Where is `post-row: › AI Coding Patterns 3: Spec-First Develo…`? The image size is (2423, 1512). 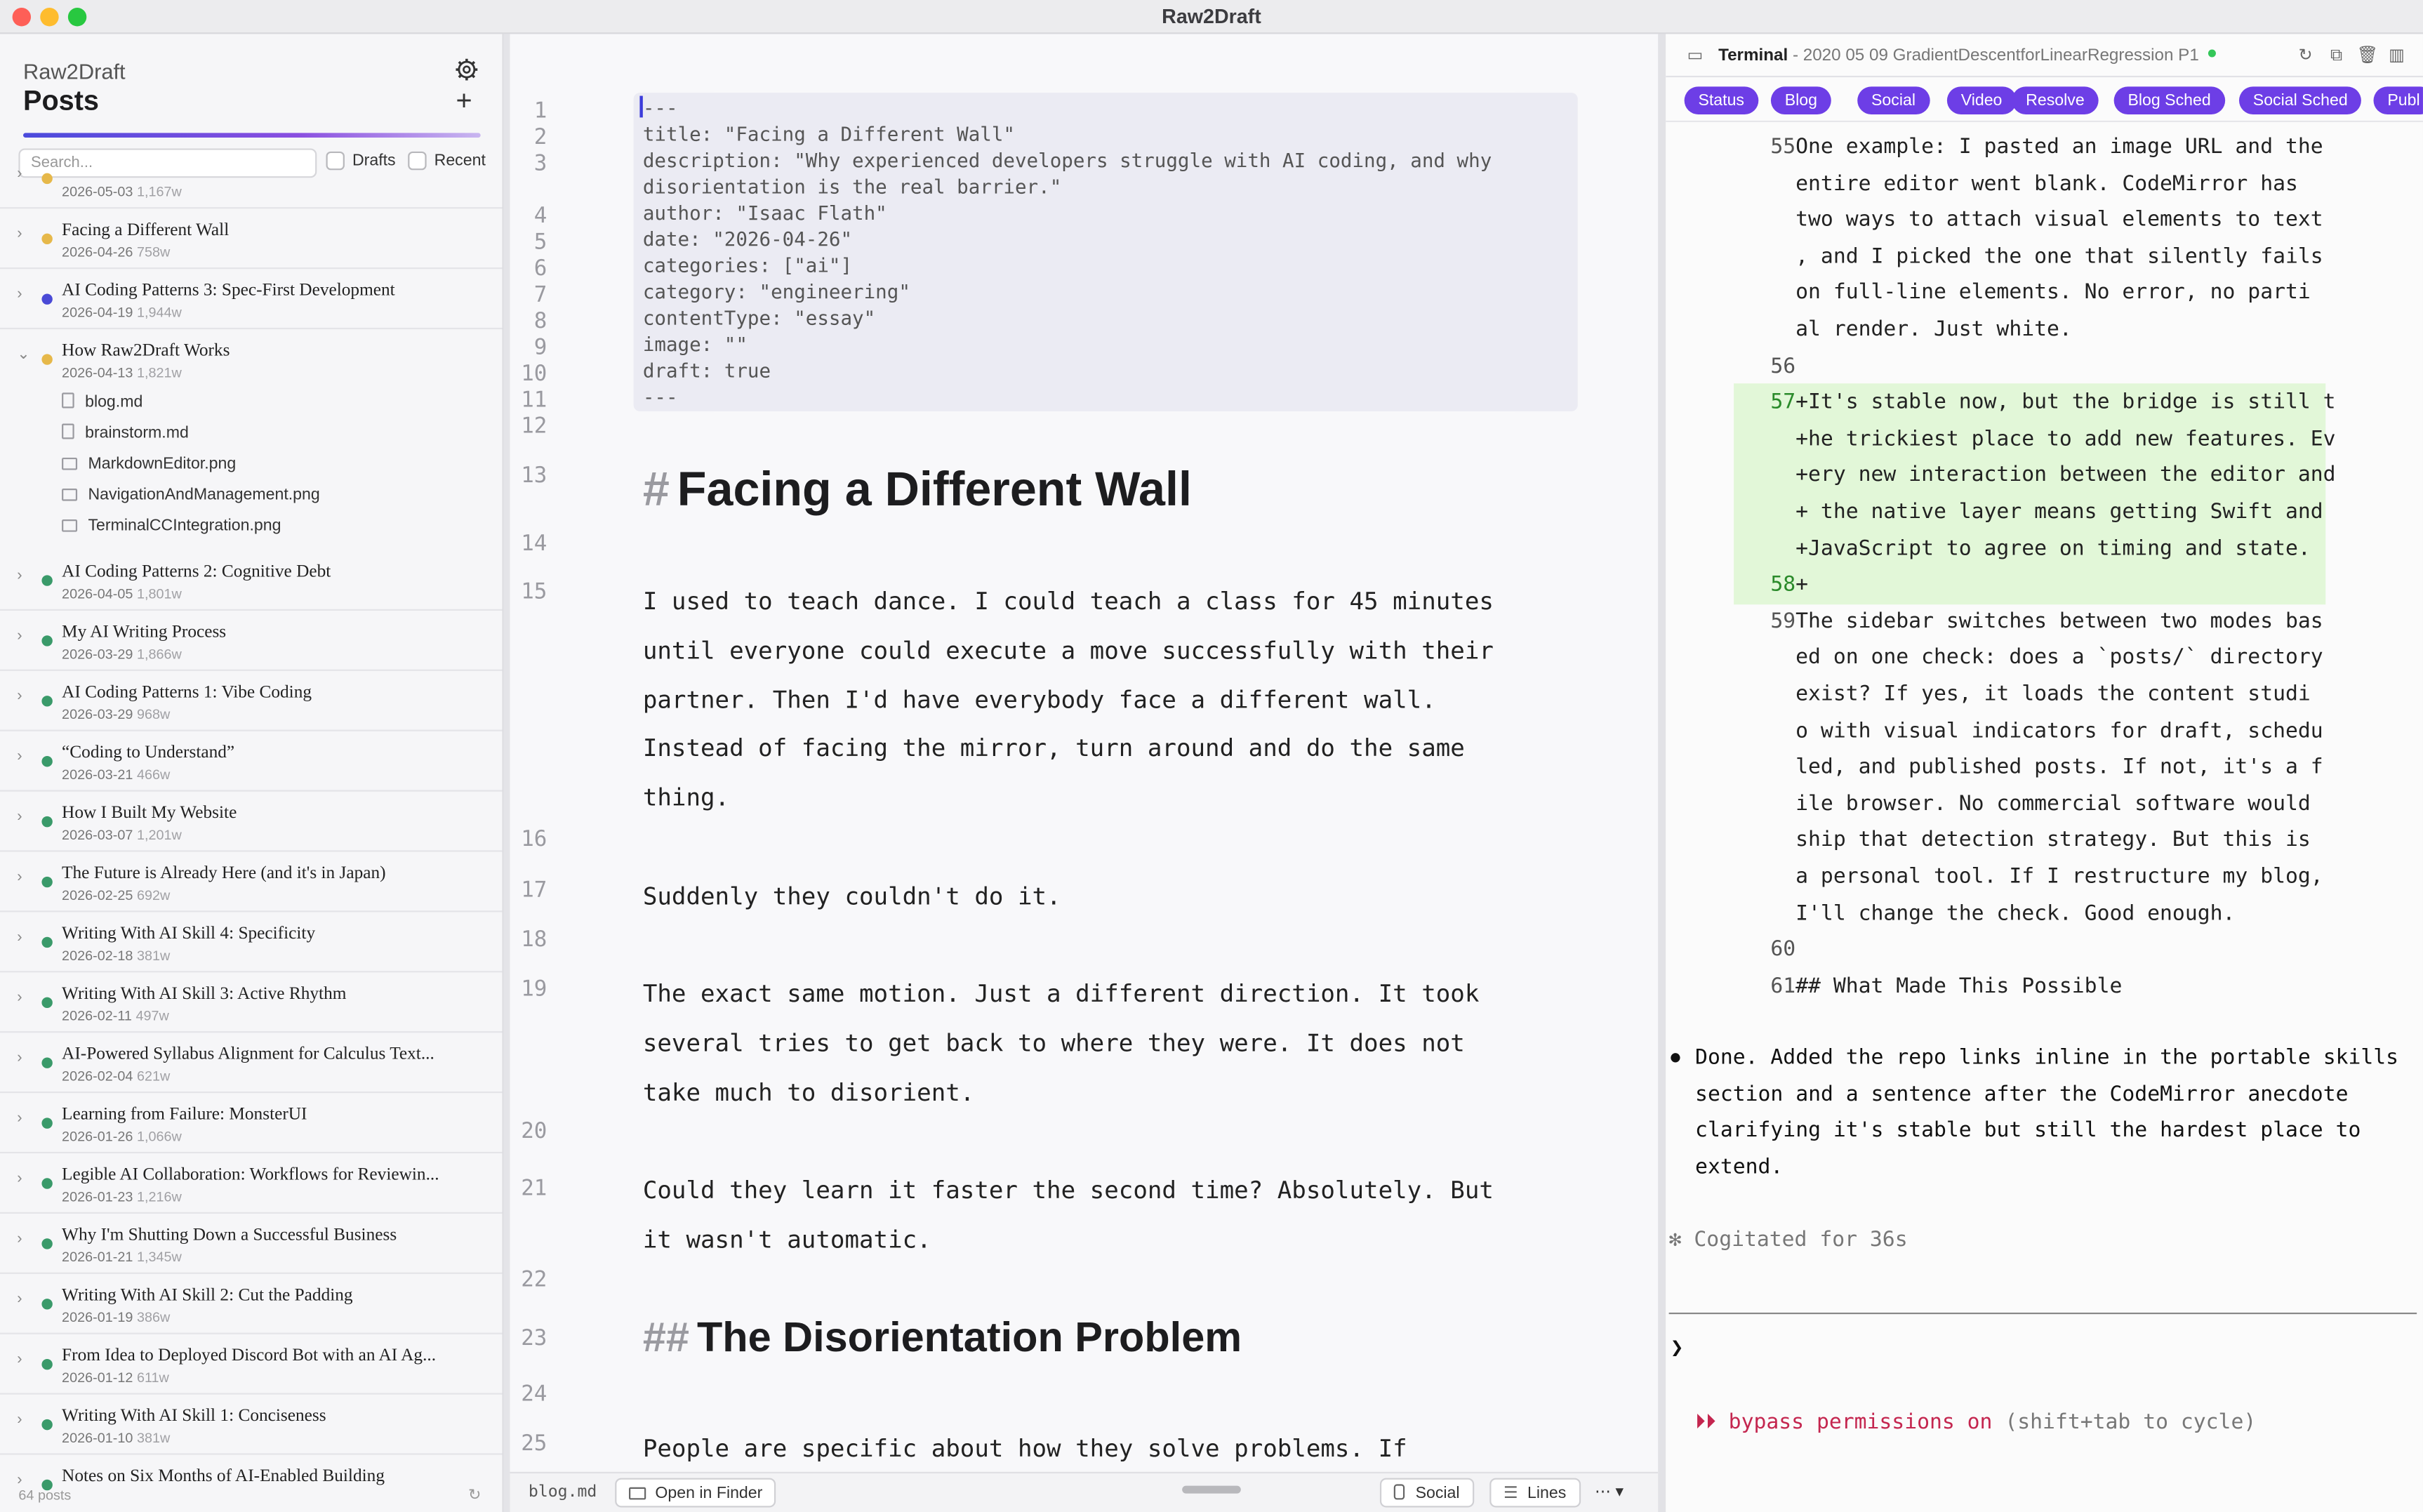
post-row: › AI Coding Patterns 3: Spec-First Develo… is located at coordinates (251, 299).